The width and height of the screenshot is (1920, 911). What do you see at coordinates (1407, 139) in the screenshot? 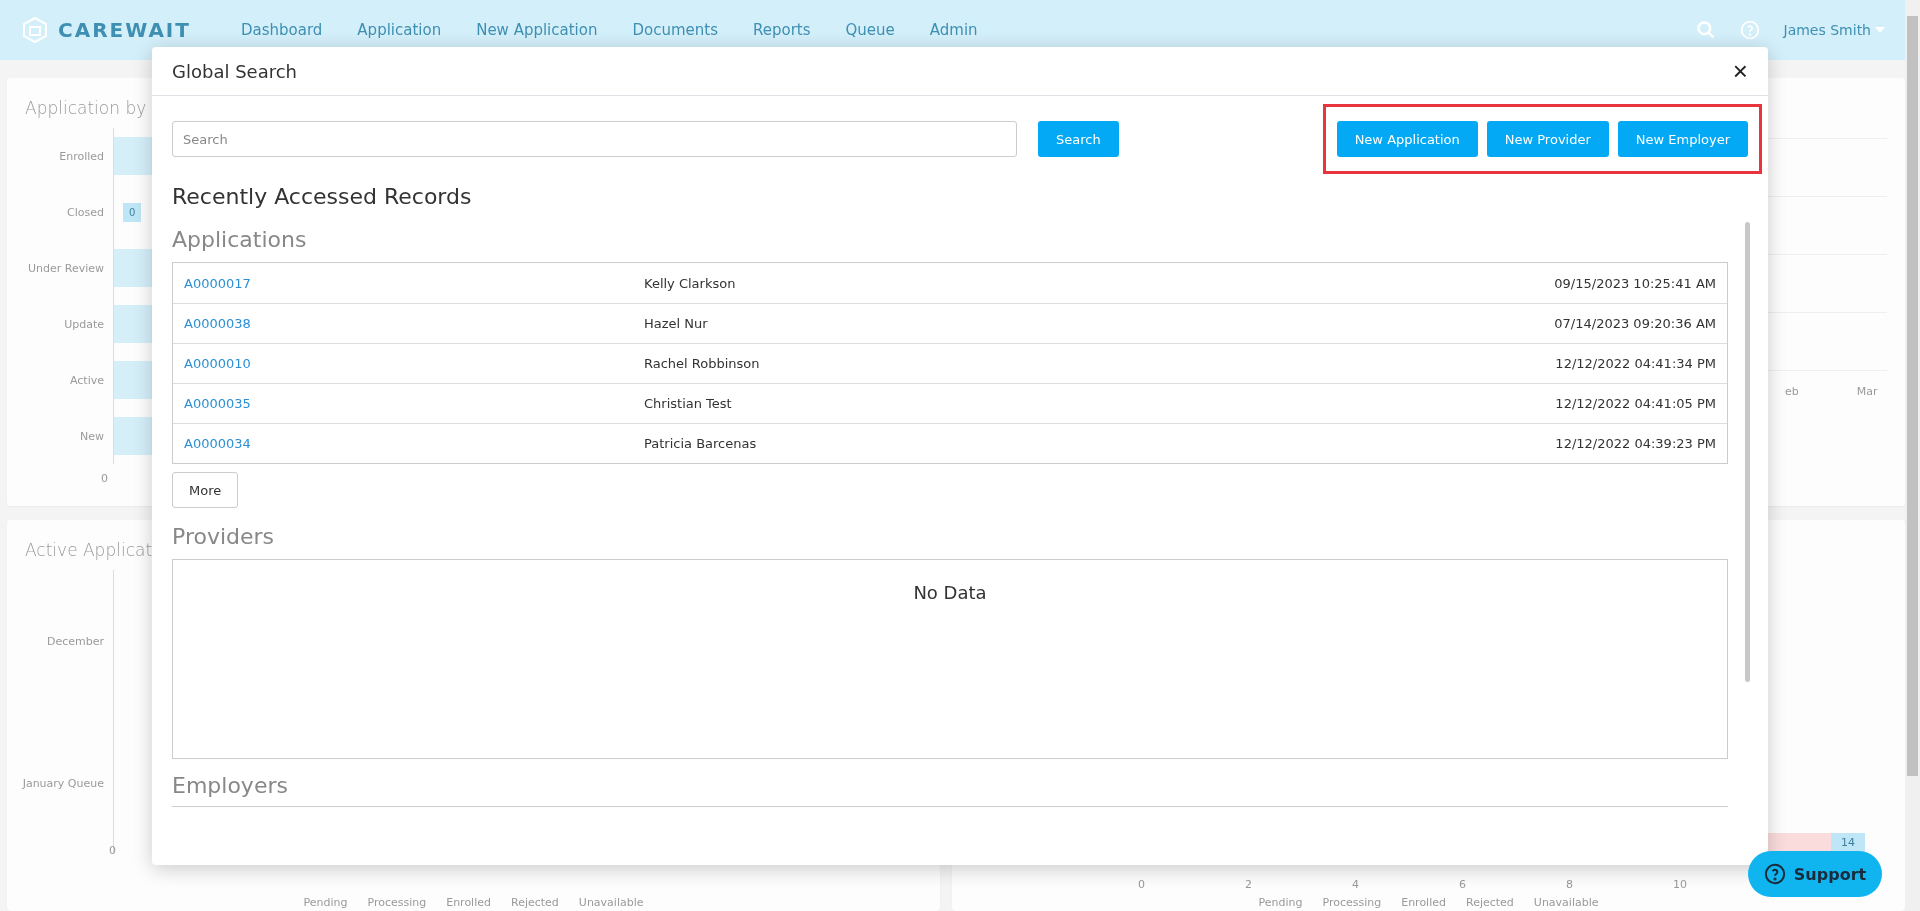
I see `action-button: New Application` at bounding box center [1407, 139].